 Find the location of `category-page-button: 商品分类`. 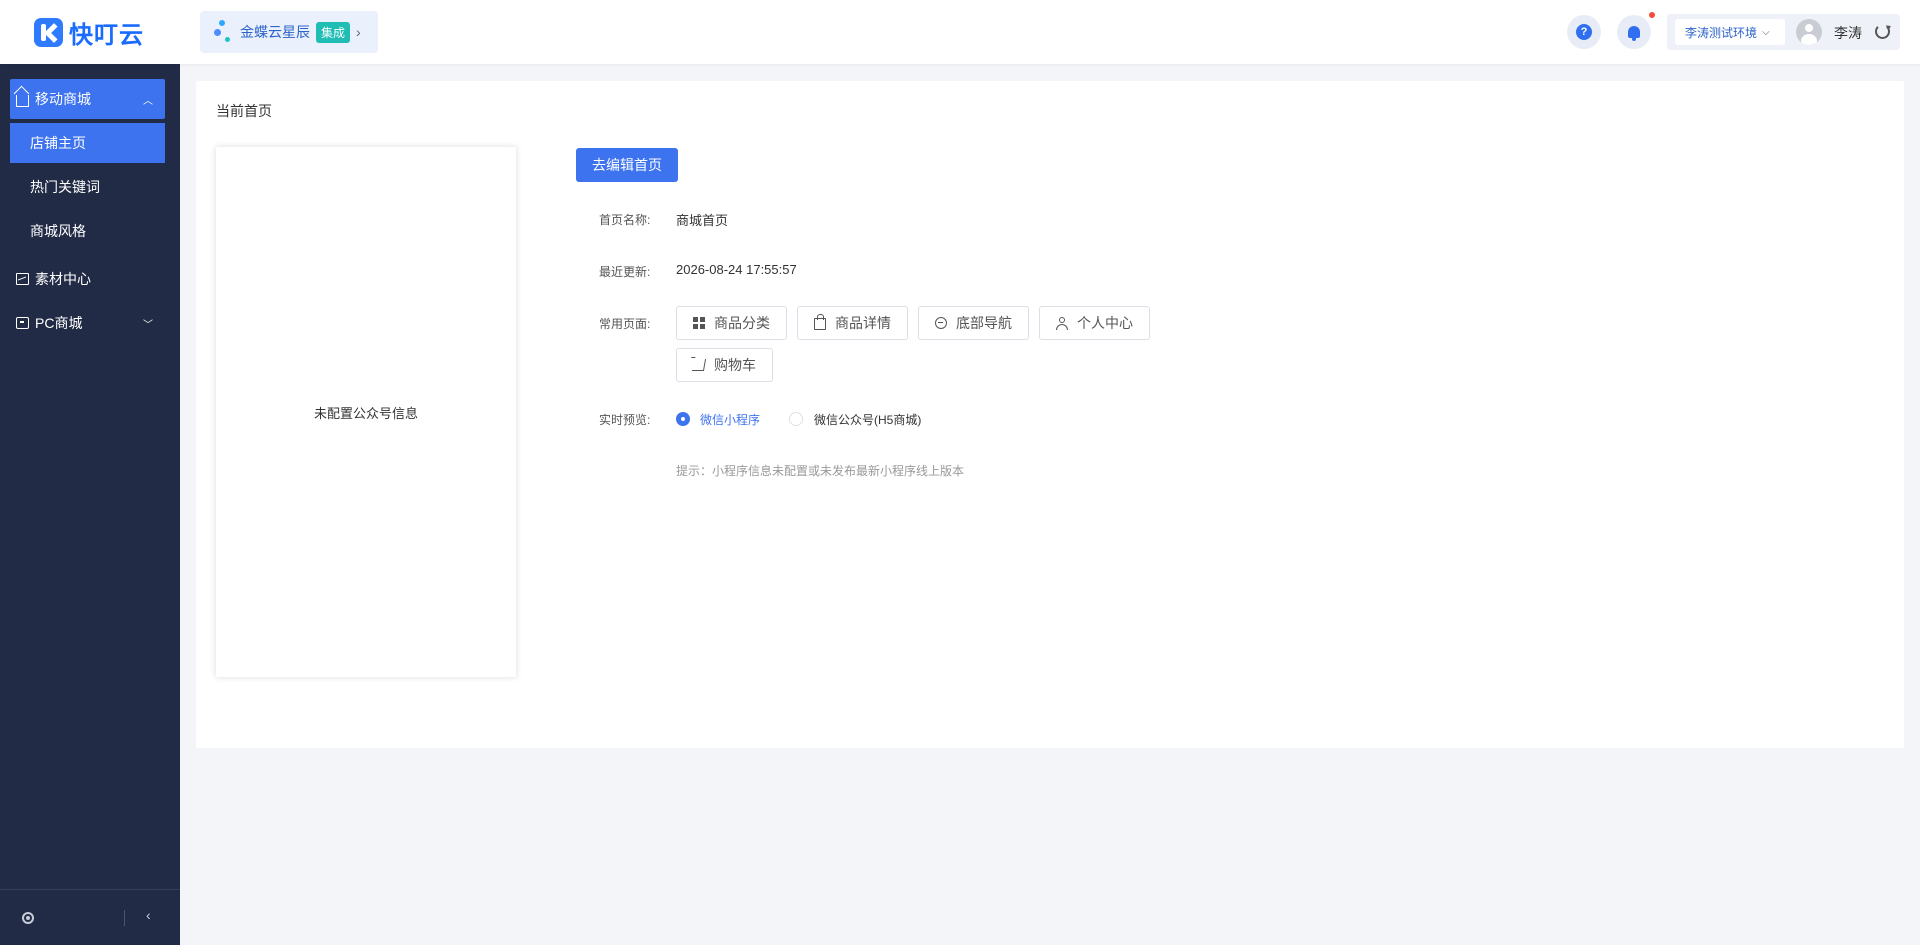

category-page-button: 商品分类 is located at coordinates (731, 323).